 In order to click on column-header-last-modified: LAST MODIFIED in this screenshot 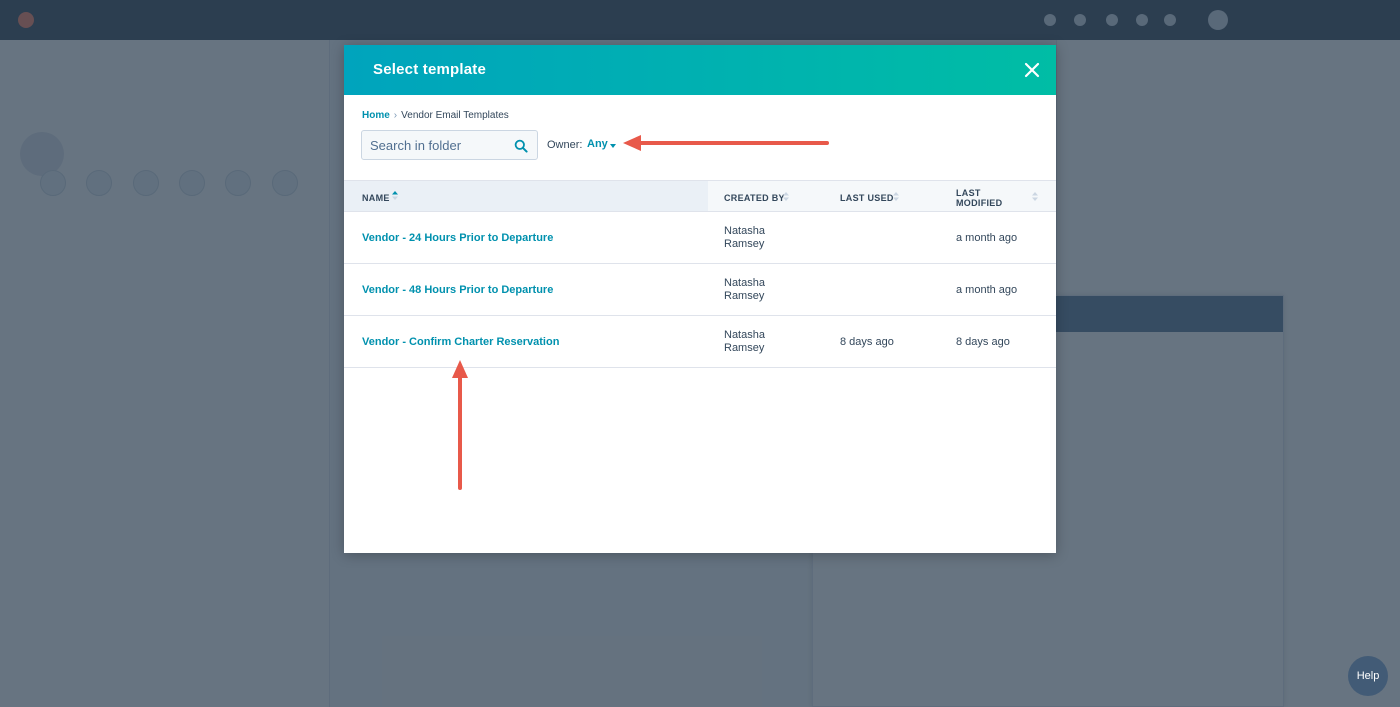, I will do `click(979, 198)`.